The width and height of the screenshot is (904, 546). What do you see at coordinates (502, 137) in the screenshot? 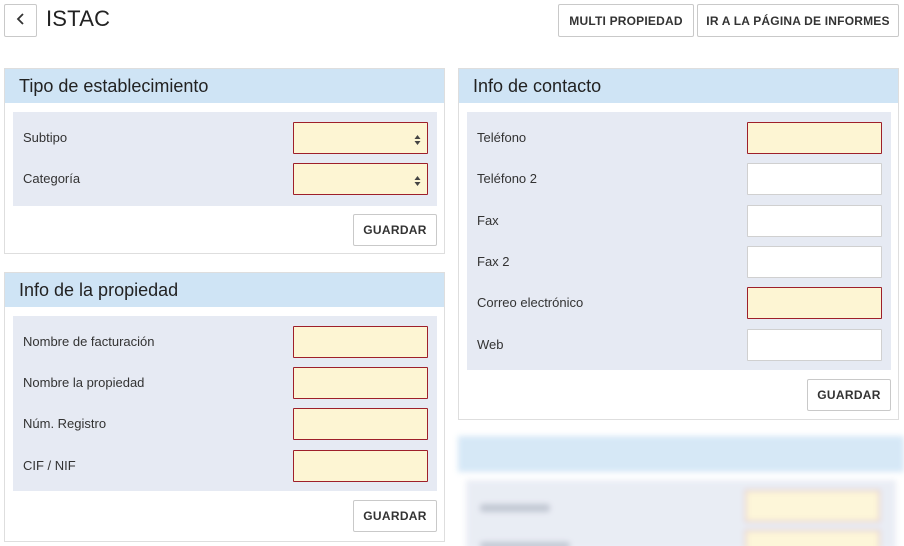
I see `field-label: Teléfono` at bounding box center [502, 137].